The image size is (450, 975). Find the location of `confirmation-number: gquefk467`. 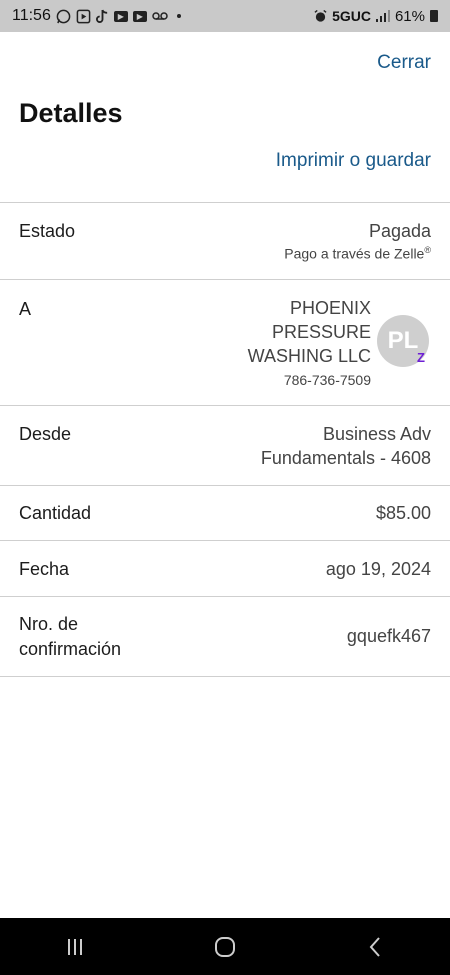

confirmation-number: gquefk467 is located at coordinates (388, 636).